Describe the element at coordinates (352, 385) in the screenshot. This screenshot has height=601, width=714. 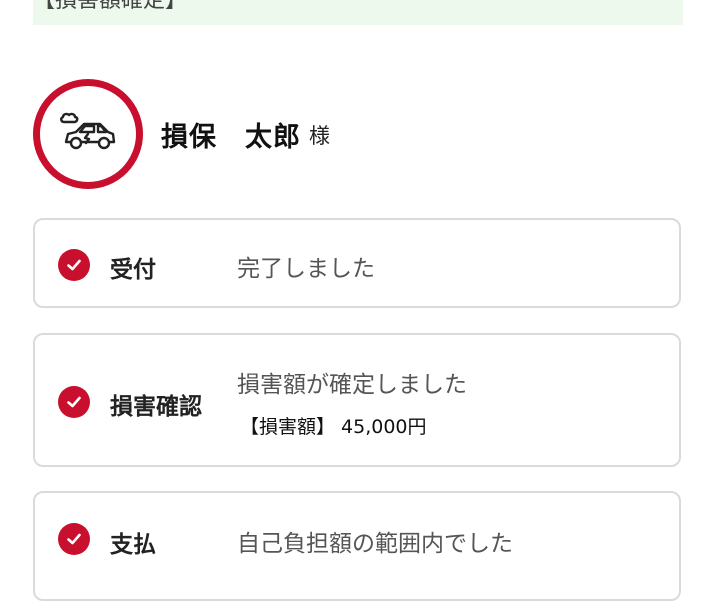
I see `step-status: 損害額が確定しました` at that location.